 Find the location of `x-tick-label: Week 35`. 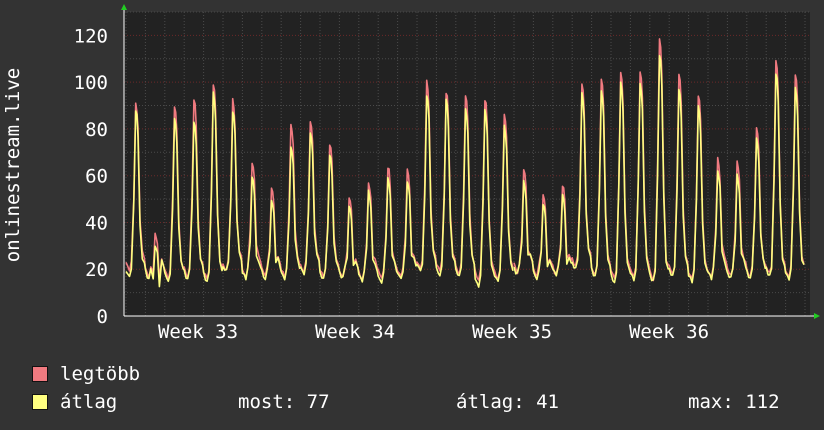

x-tick-label: Week 35 is located at coordinates (512, 332).